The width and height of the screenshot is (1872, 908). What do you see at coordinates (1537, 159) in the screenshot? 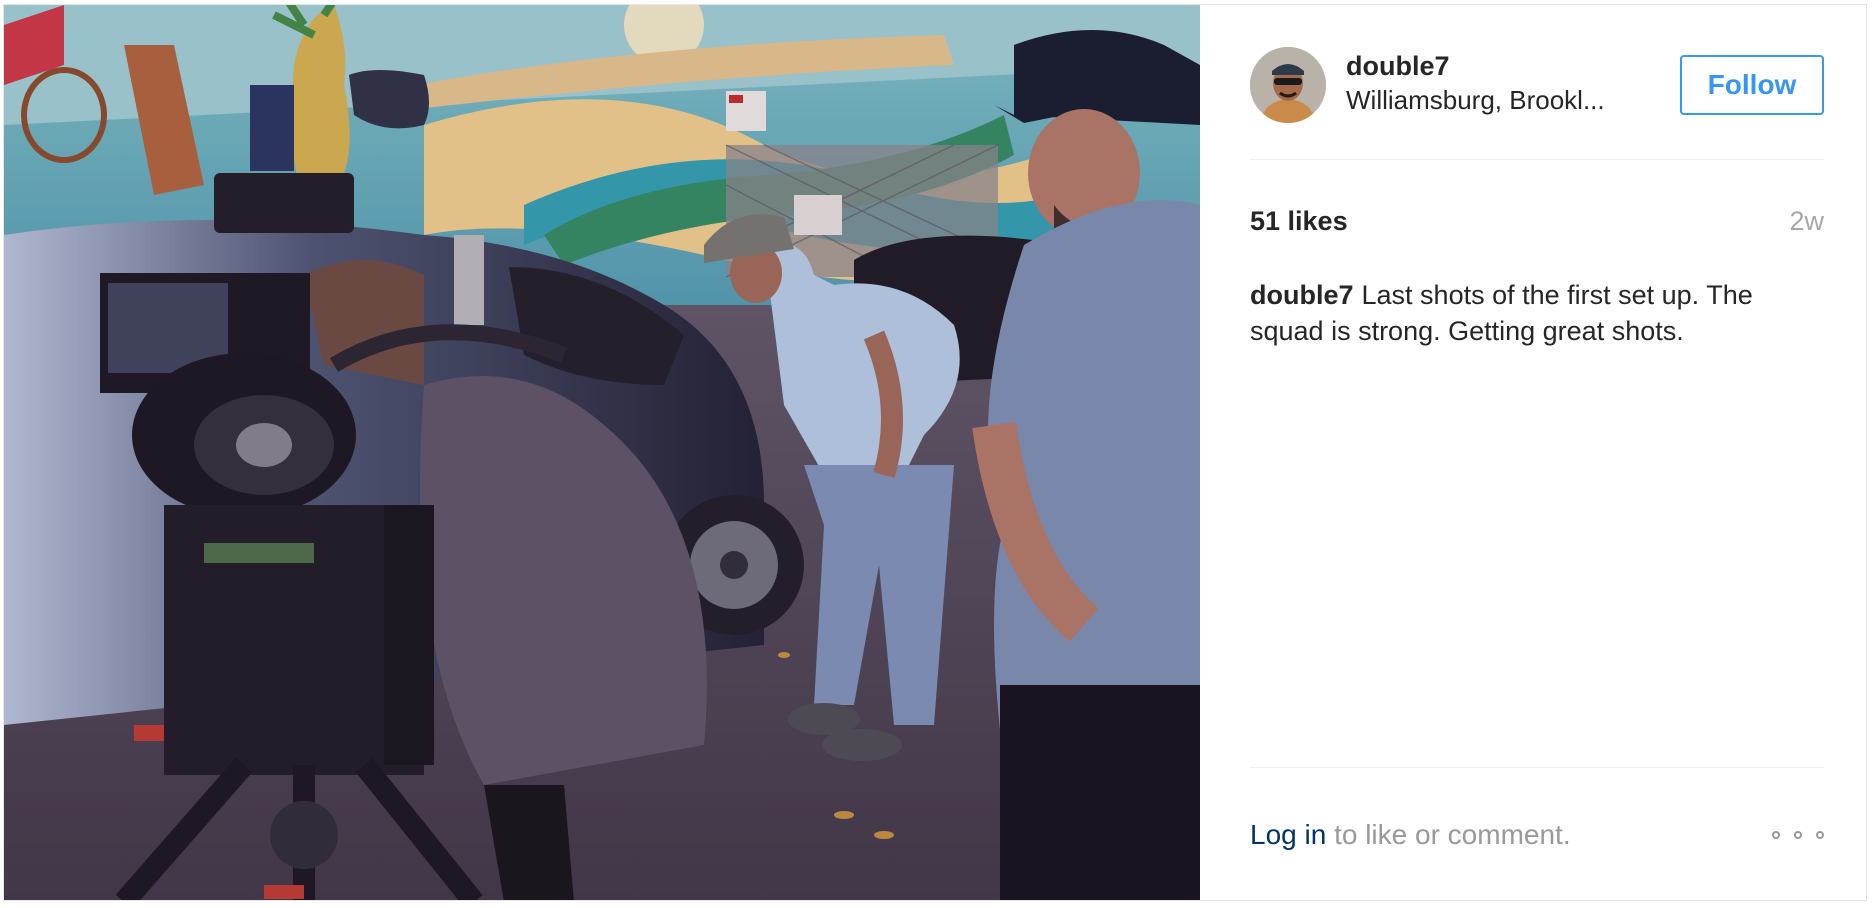
I see `header-divider` at bounding box center [1537, 159].